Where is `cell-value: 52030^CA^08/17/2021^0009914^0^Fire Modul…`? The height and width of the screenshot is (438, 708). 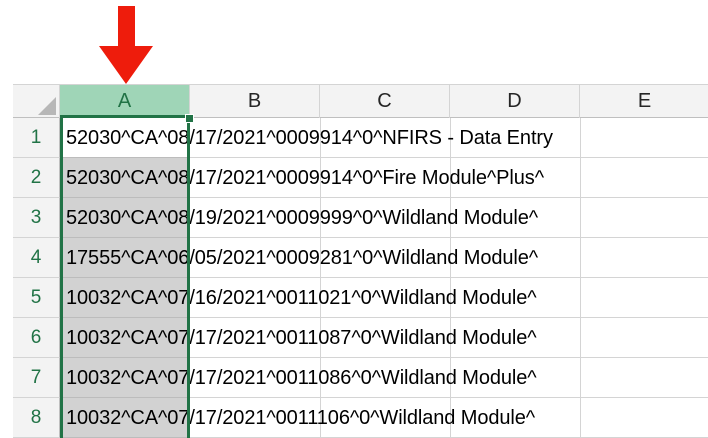
cell-value: 52030^CA^08/17/2021^0009914^0^Fire Modul… is located at coordinates (305, 178).